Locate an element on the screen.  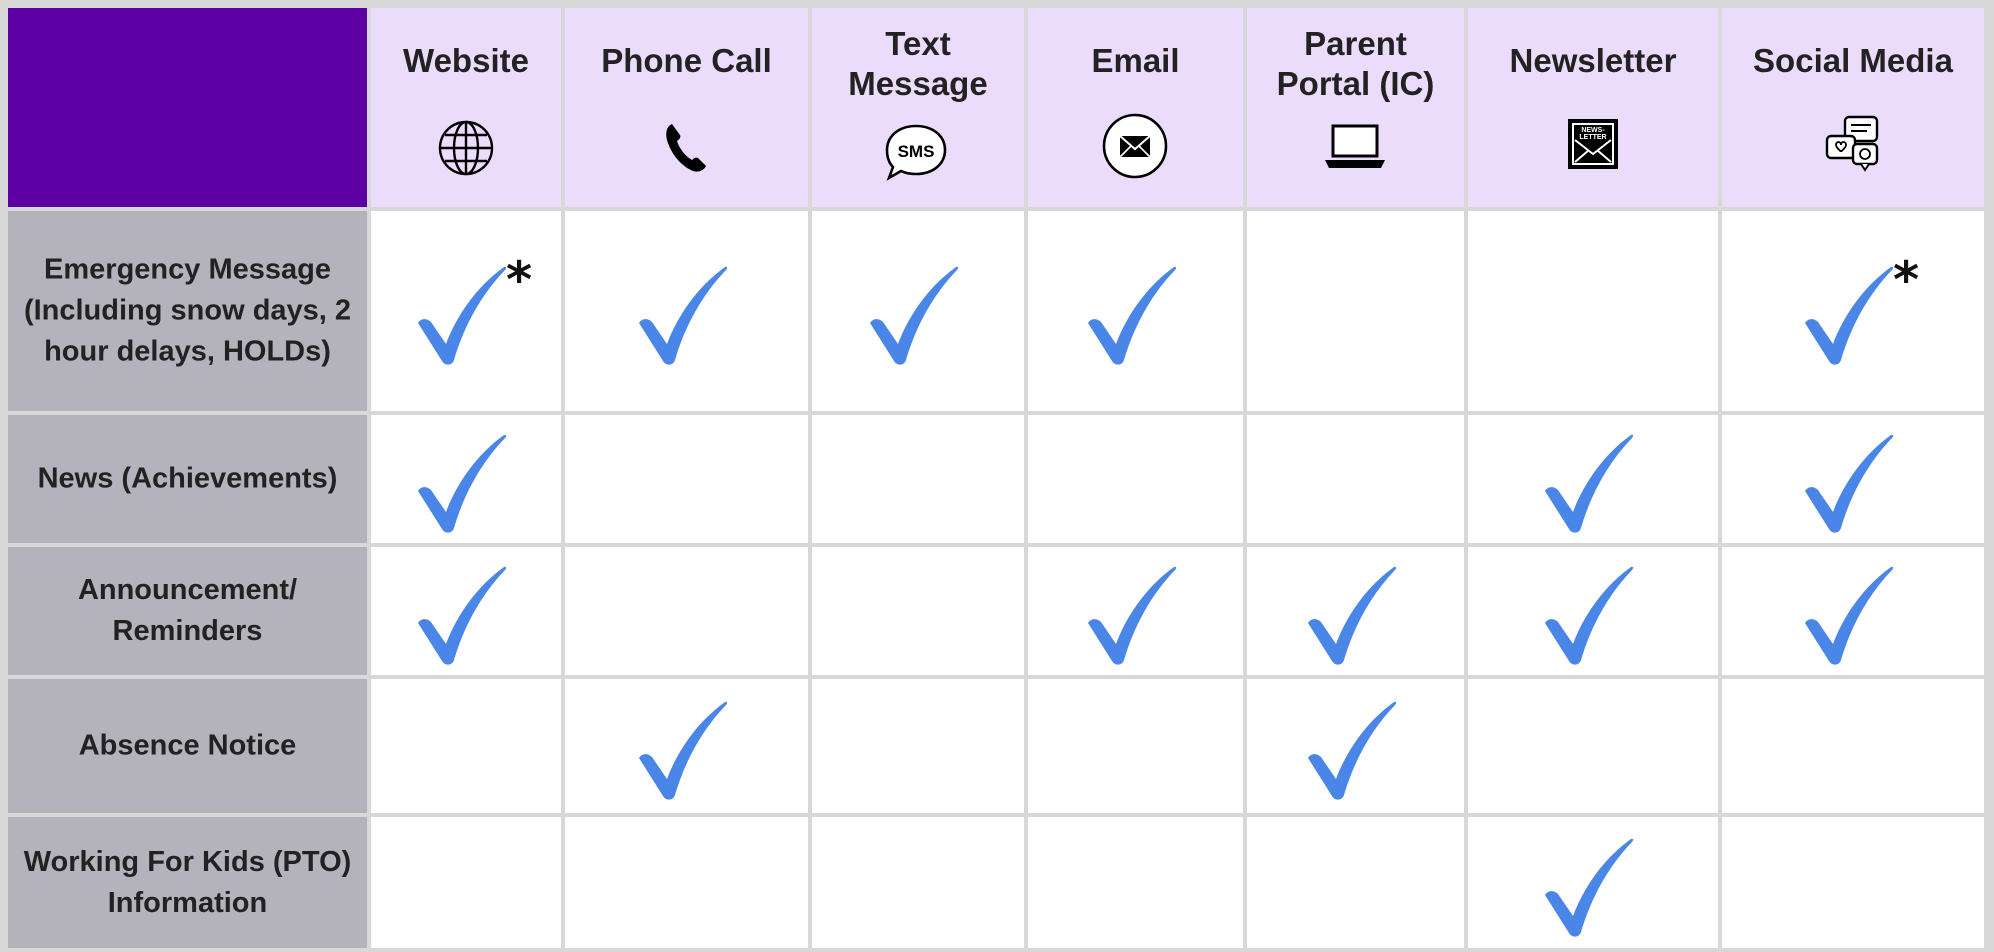
column-header: Website is located at coordinates (466, 107).